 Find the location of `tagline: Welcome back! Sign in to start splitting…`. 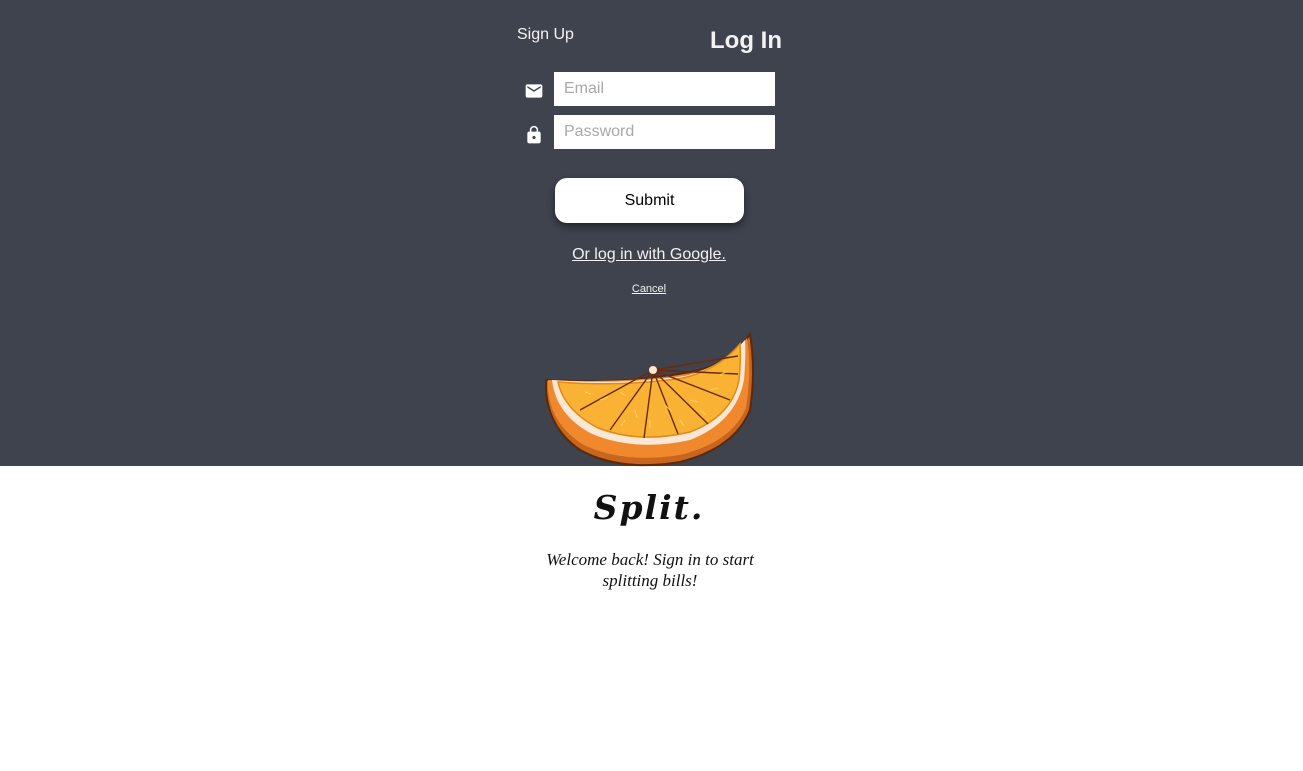

tagline: Welcome back! Sign in to start splitting… is located at coordinates (650, 570).